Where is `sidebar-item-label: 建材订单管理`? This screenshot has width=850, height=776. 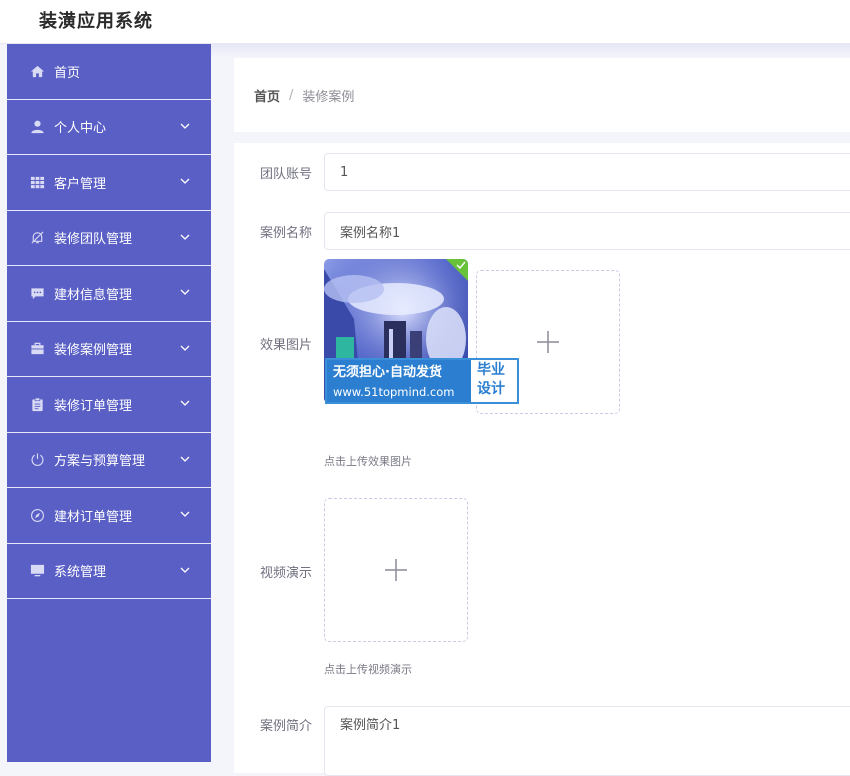 sidebar-item-label: 建材订单管理 is located at coordinates (93, 517).